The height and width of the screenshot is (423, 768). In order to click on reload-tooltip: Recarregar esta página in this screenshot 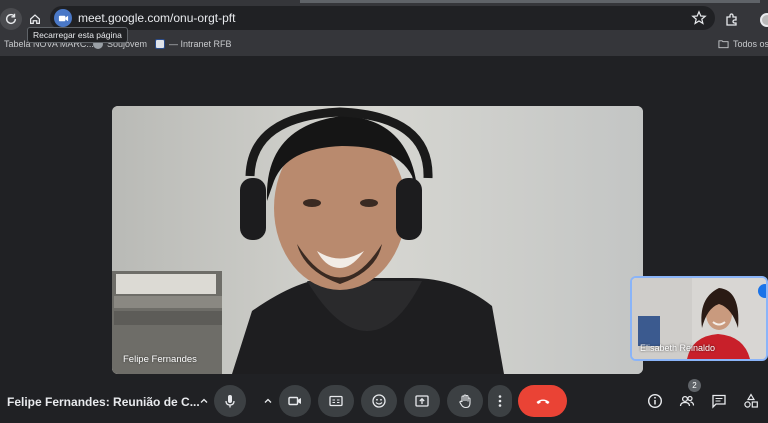, I will do `click(77, 35)`.